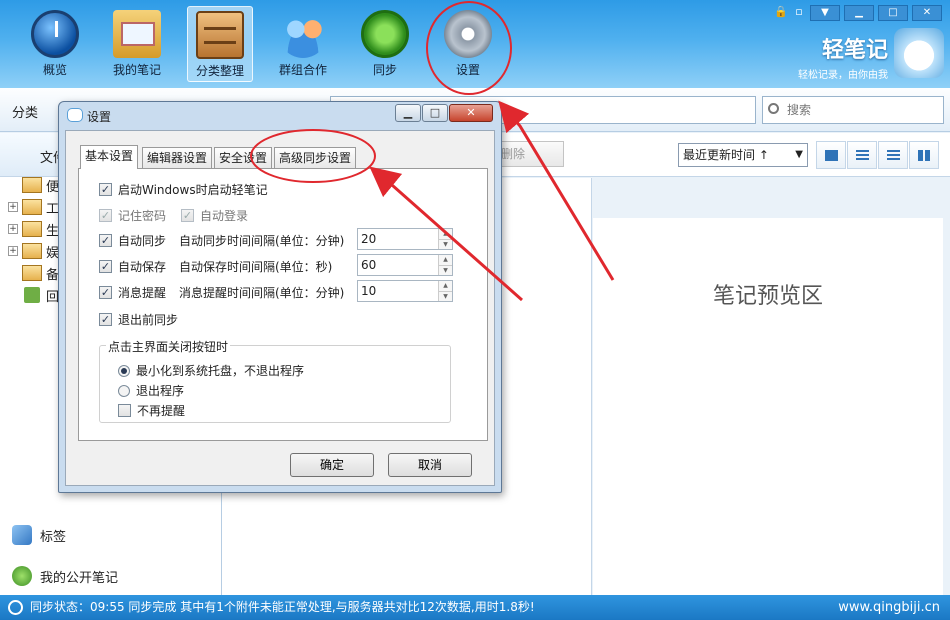 This screenshot has width=950, height=620. What do you see at coordinates (369, 265) in the screenshot?
I see `auto-save-interval-value: 60` at bounding box center [369, 265].